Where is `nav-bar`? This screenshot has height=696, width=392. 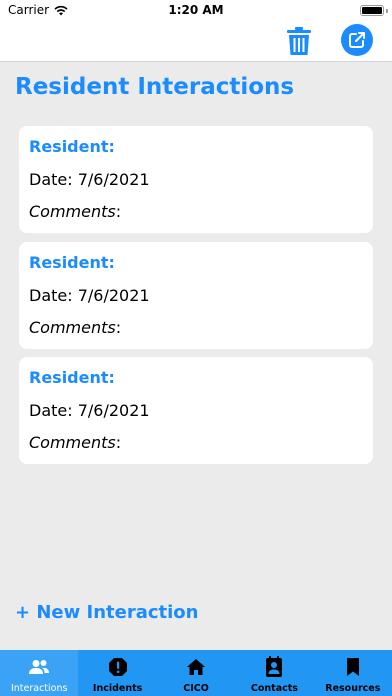
nav-bar is located at coordinates (196, 41).